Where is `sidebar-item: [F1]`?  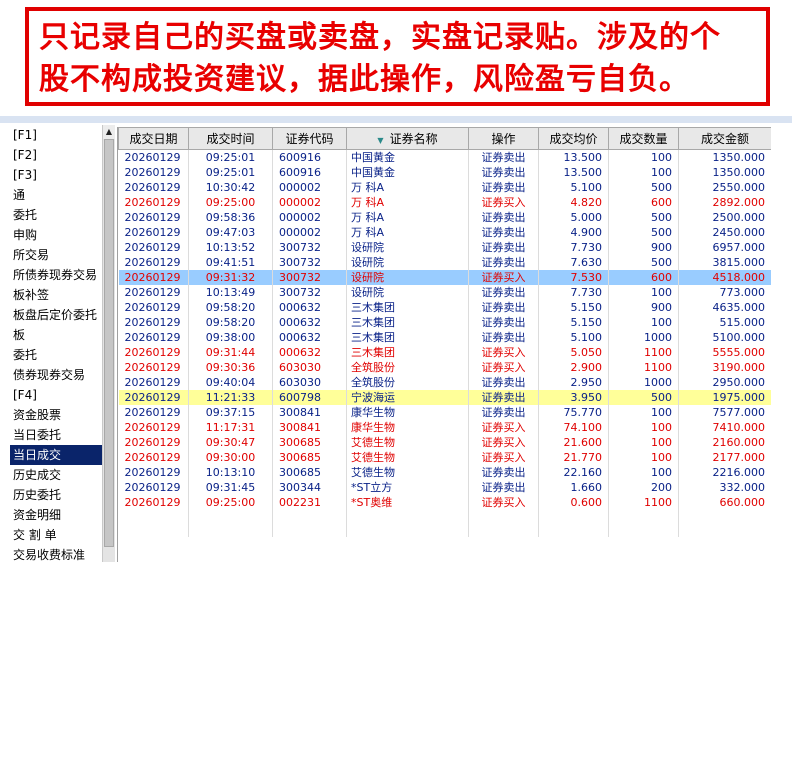
sidebar-item: [F1] is located at coordinates (57, 135).